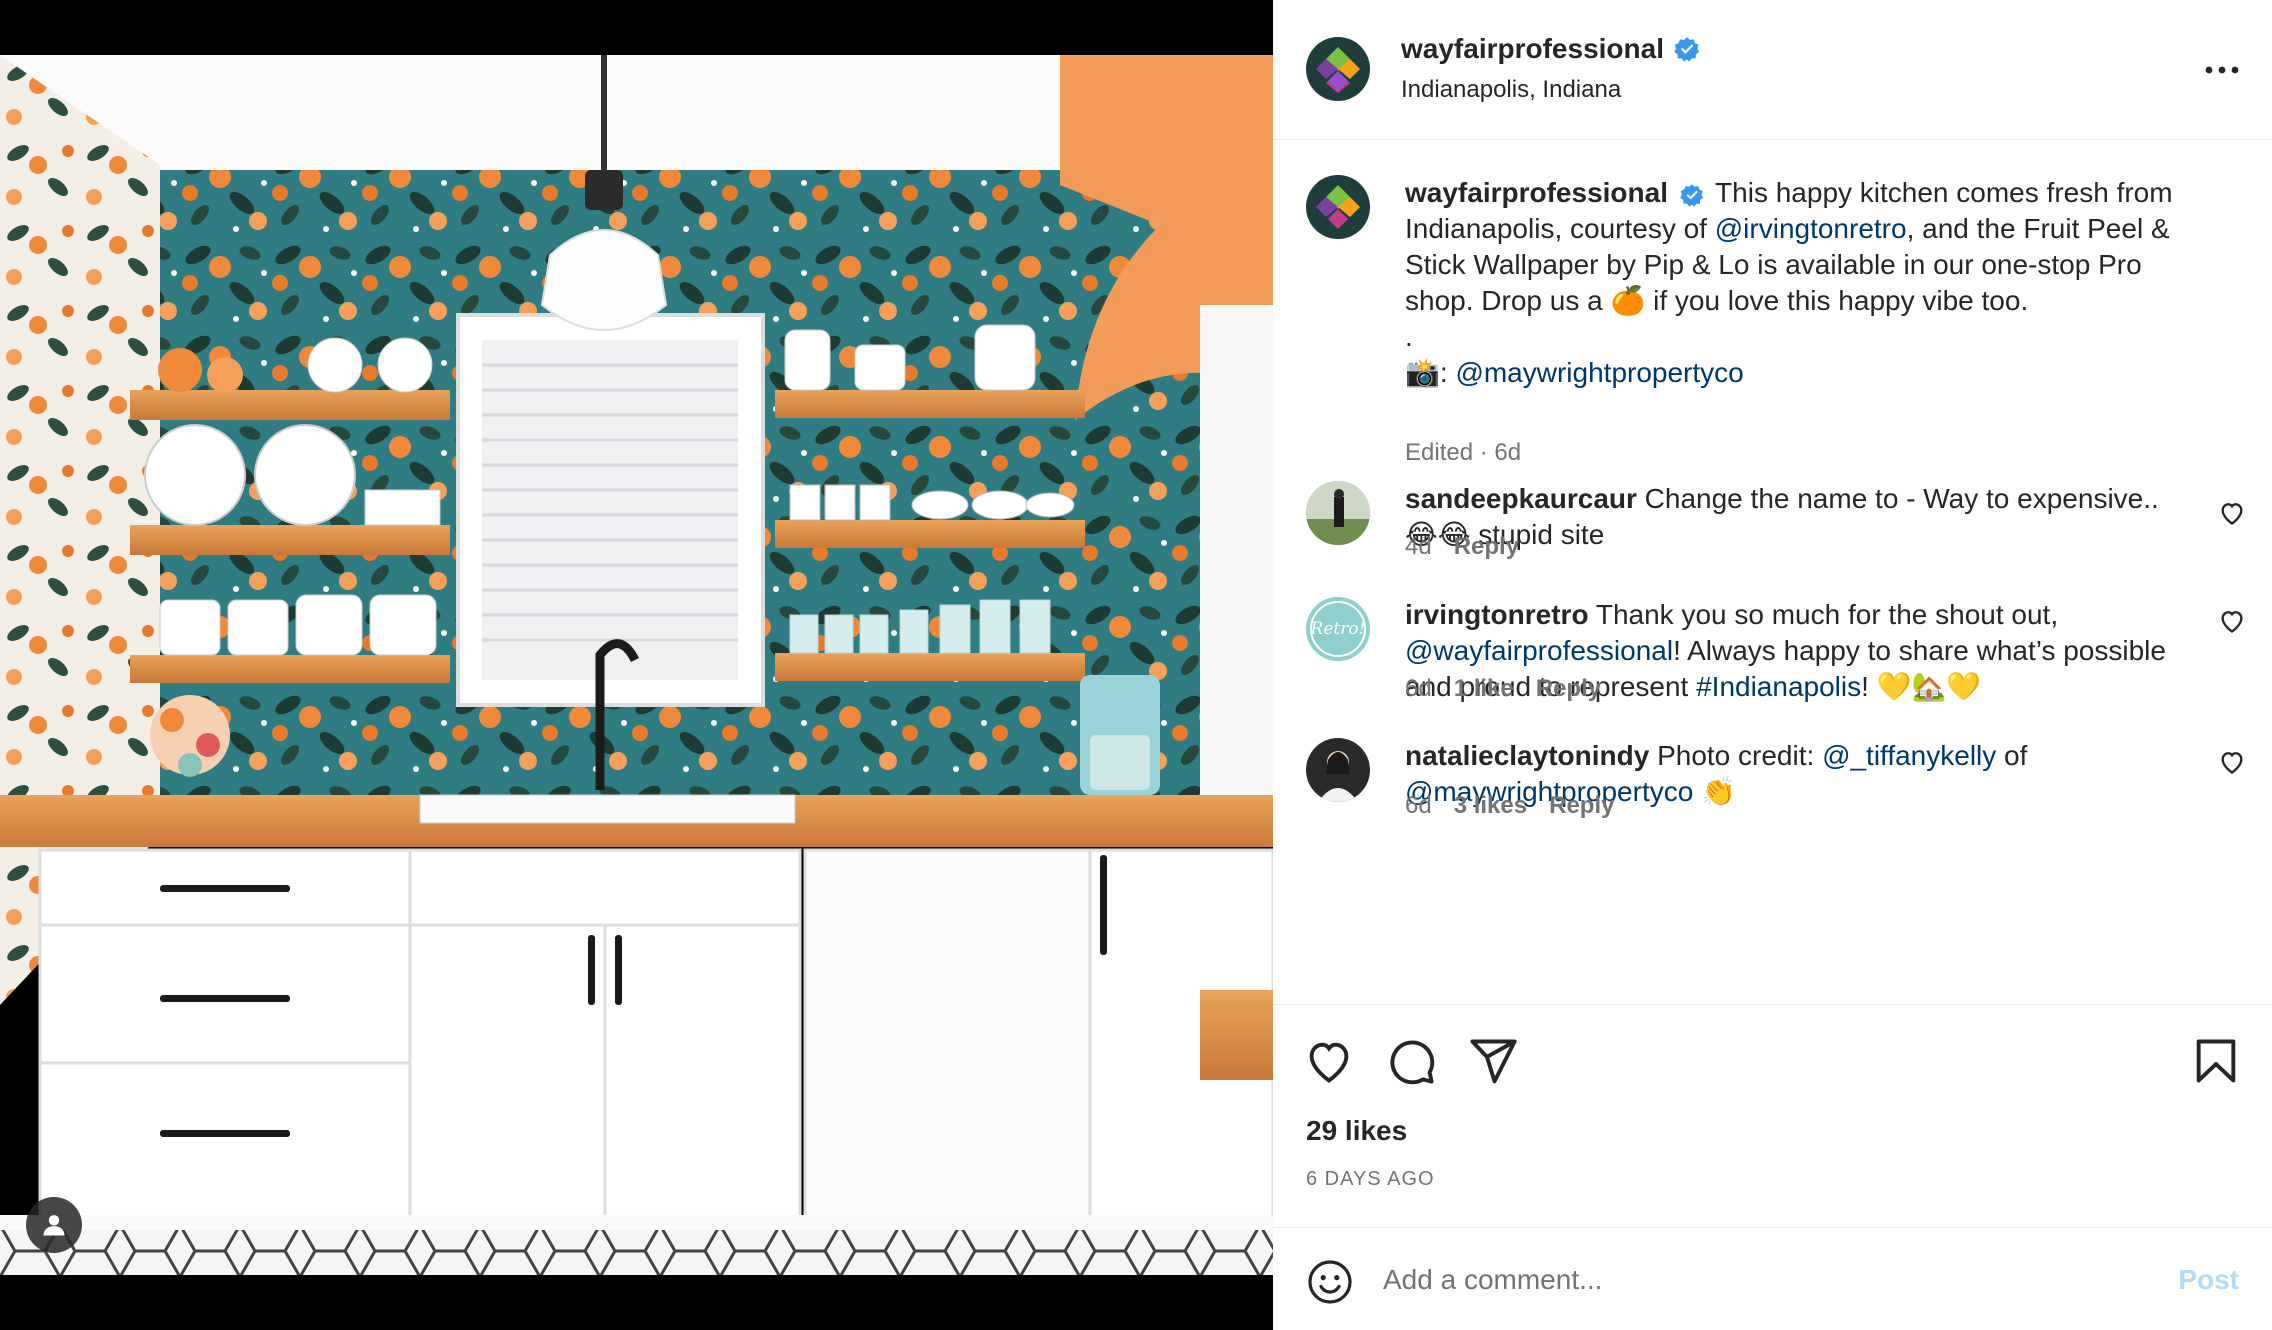 This screenshot has width=2272, height=1330. Describe the element at coordinates (1827, 614) in the screenshot. I see `comment-text: Thank you so much for the shout out,` at that location.